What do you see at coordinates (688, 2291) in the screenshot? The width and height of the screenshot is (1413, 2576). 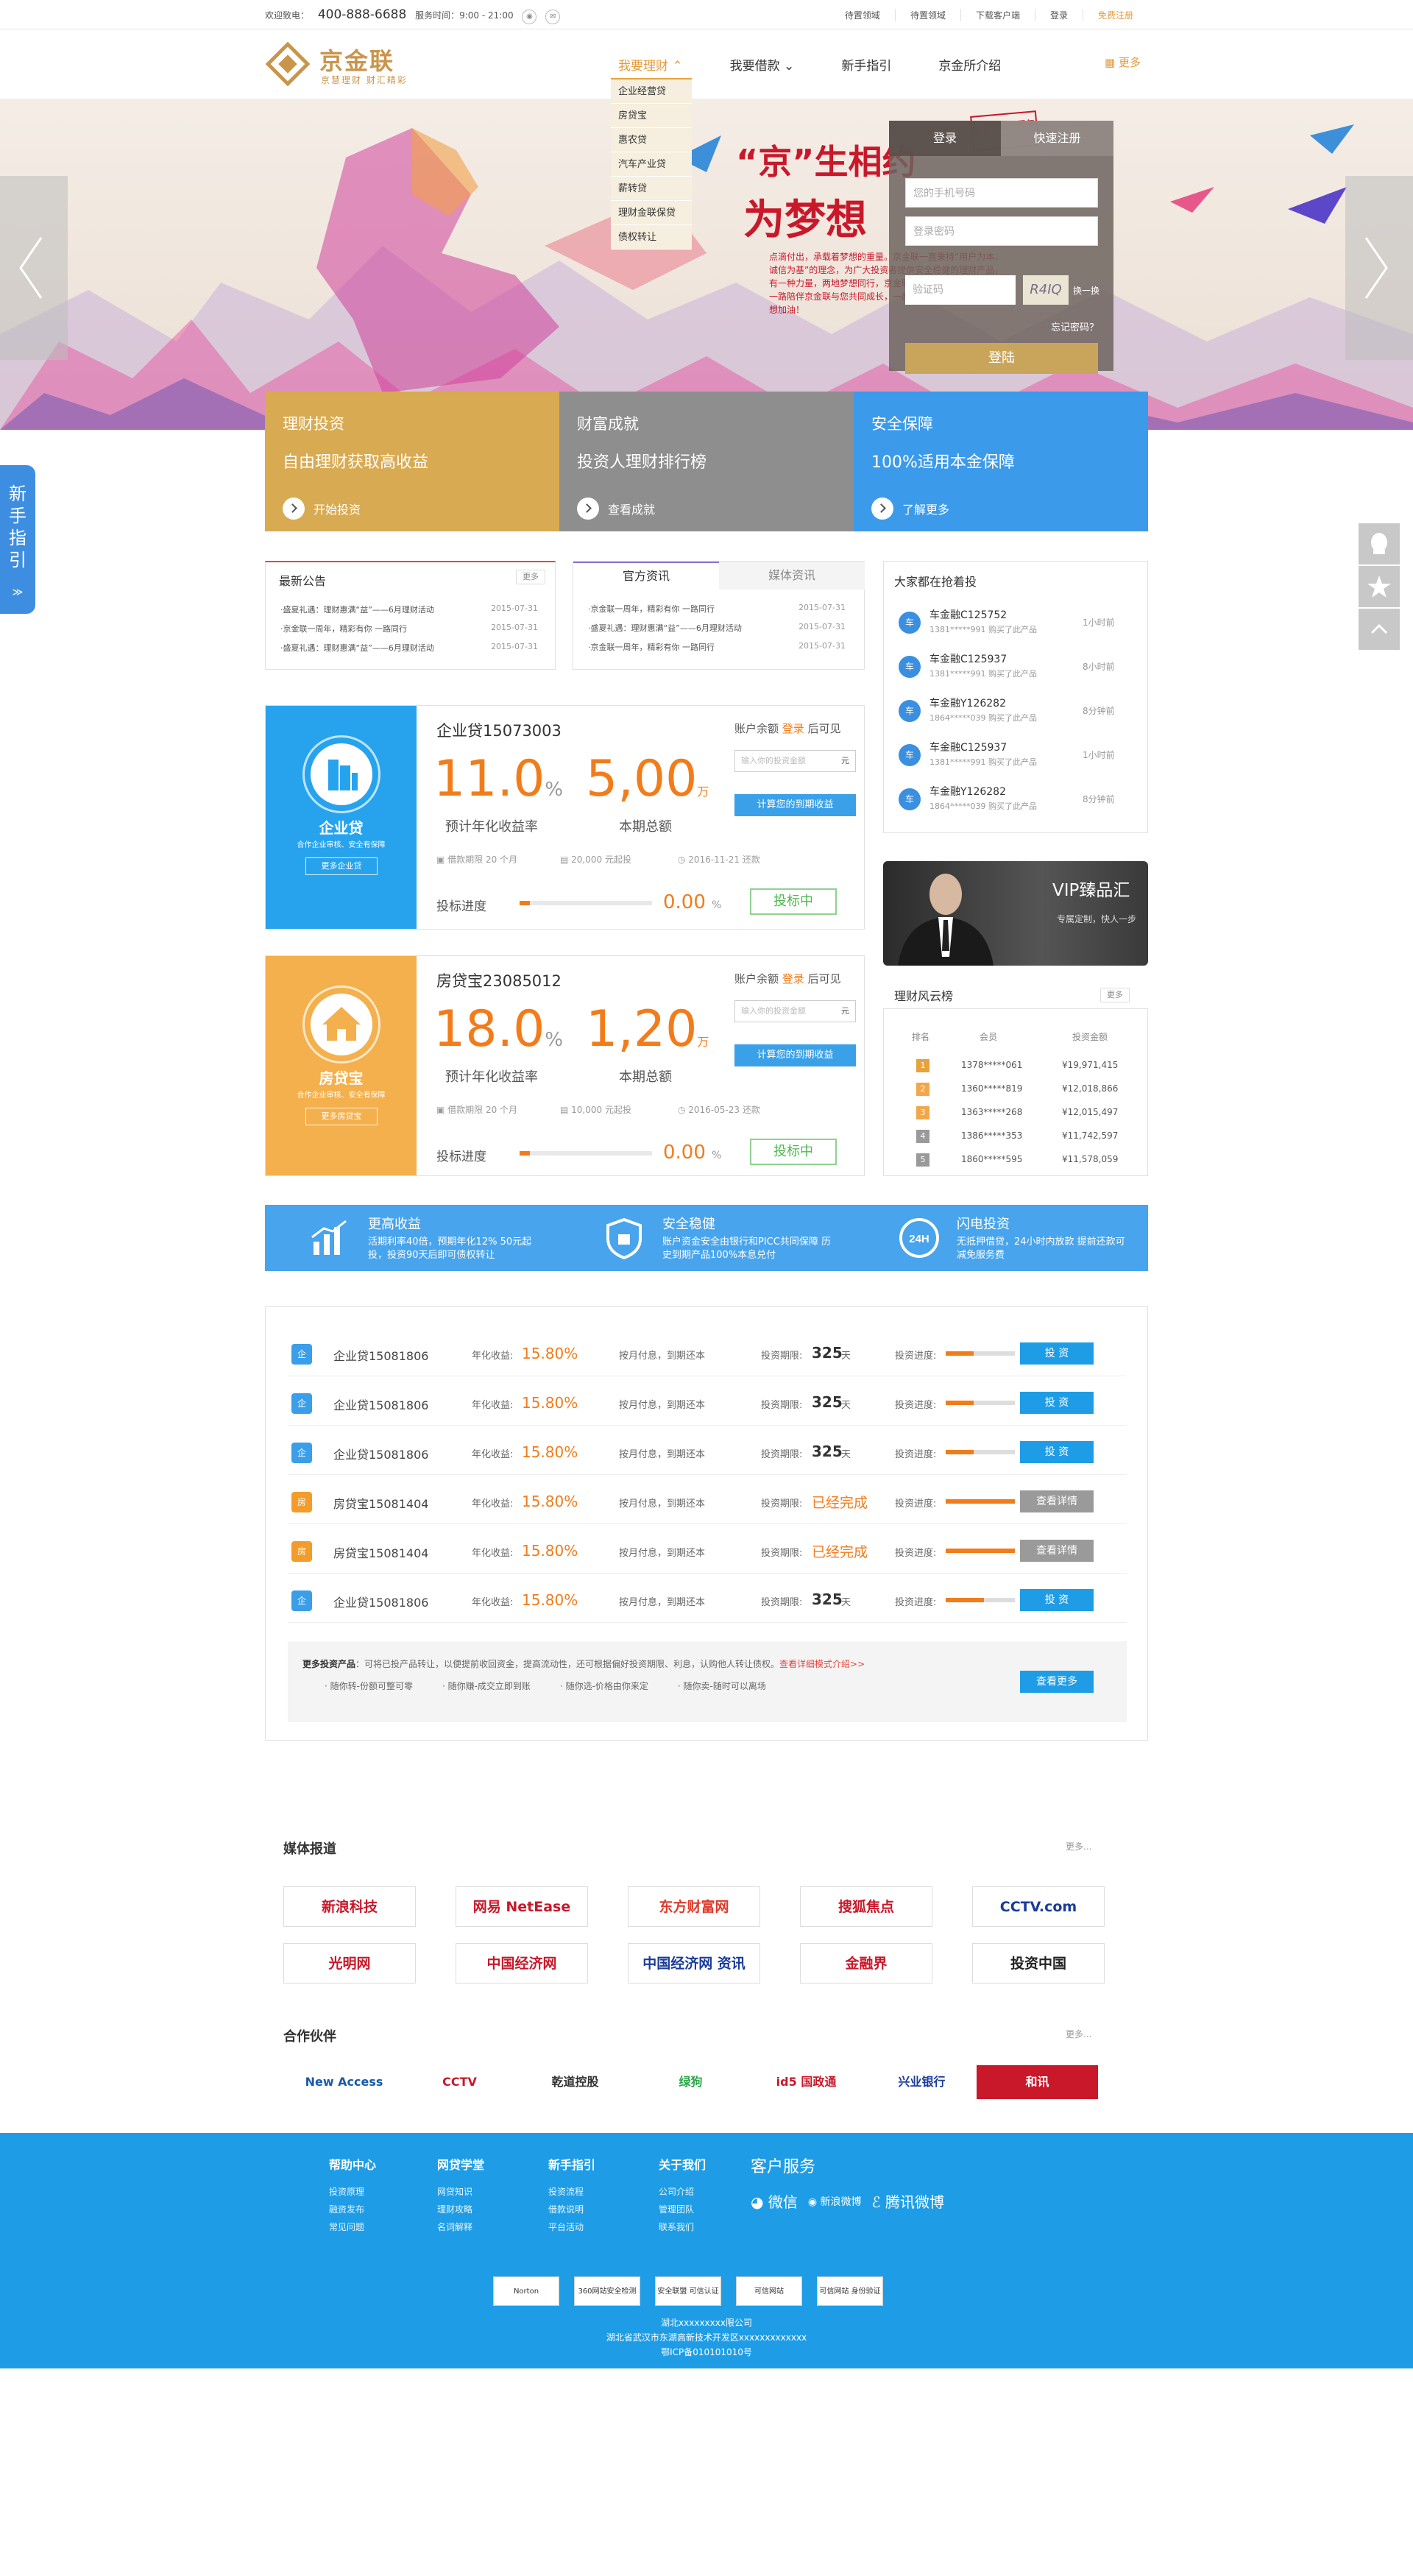 I see `certificate-badge: 安全联盟 可信认证` at bounding box center [688, 2291].